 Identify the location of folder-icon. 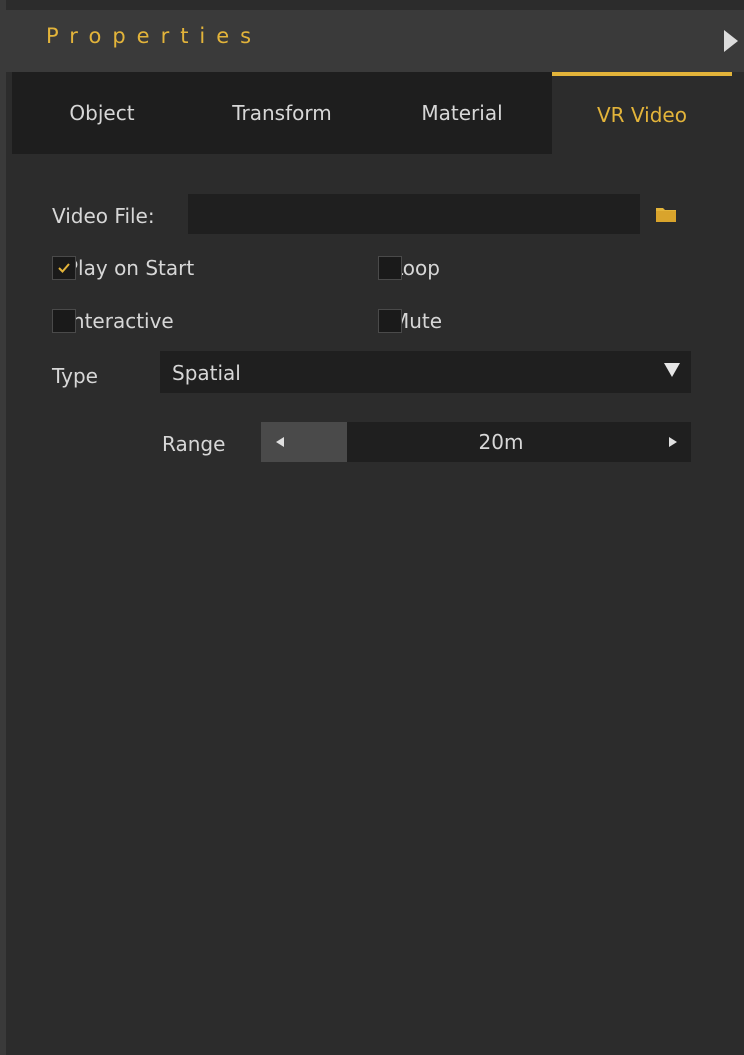
(666, 215).